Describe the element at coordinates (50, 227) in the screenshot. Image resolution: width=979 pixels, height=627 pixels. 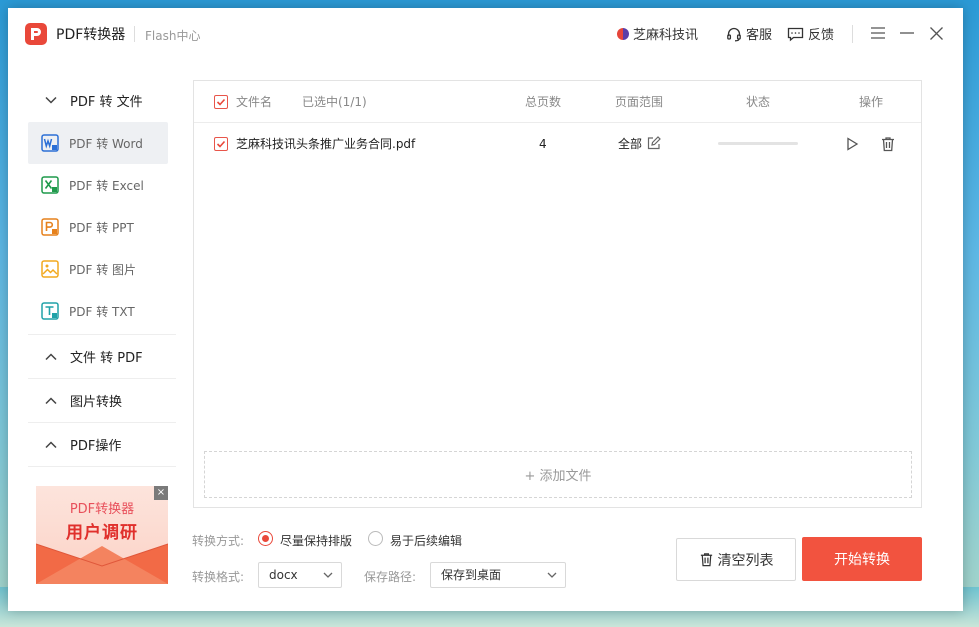
I see `ppt-icon` at that location.